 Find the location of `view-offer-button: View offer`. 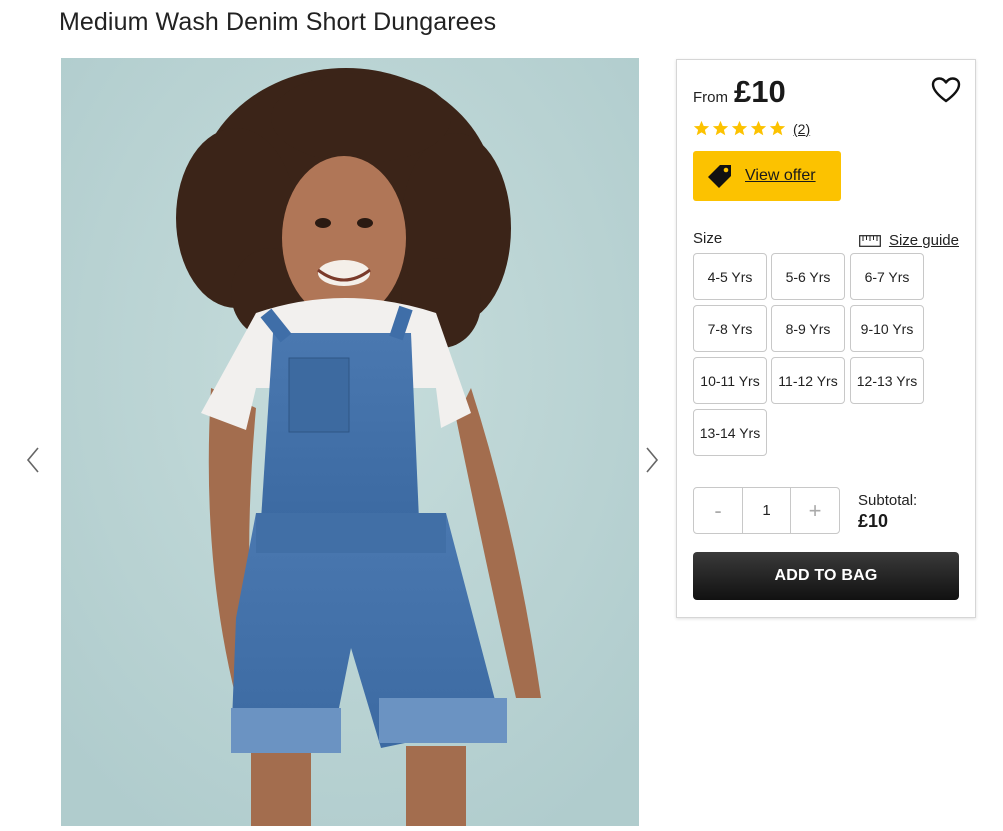

view-offer-button: View offer is located at coordinates (767, 176).